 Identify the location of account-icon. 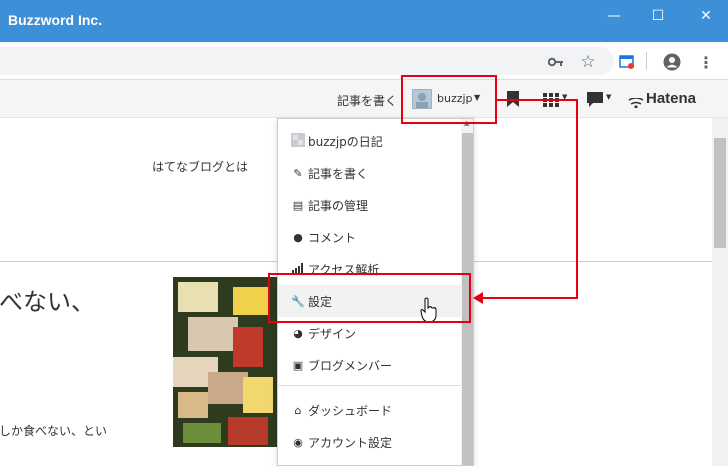
(672, 62).